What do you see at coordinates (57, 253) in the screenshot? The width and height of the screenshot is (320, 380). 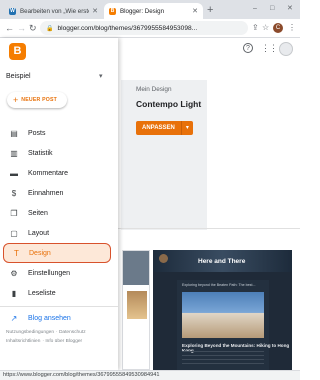 I see `sidebar-item-design: T Design` at bounding box center [57, 253].